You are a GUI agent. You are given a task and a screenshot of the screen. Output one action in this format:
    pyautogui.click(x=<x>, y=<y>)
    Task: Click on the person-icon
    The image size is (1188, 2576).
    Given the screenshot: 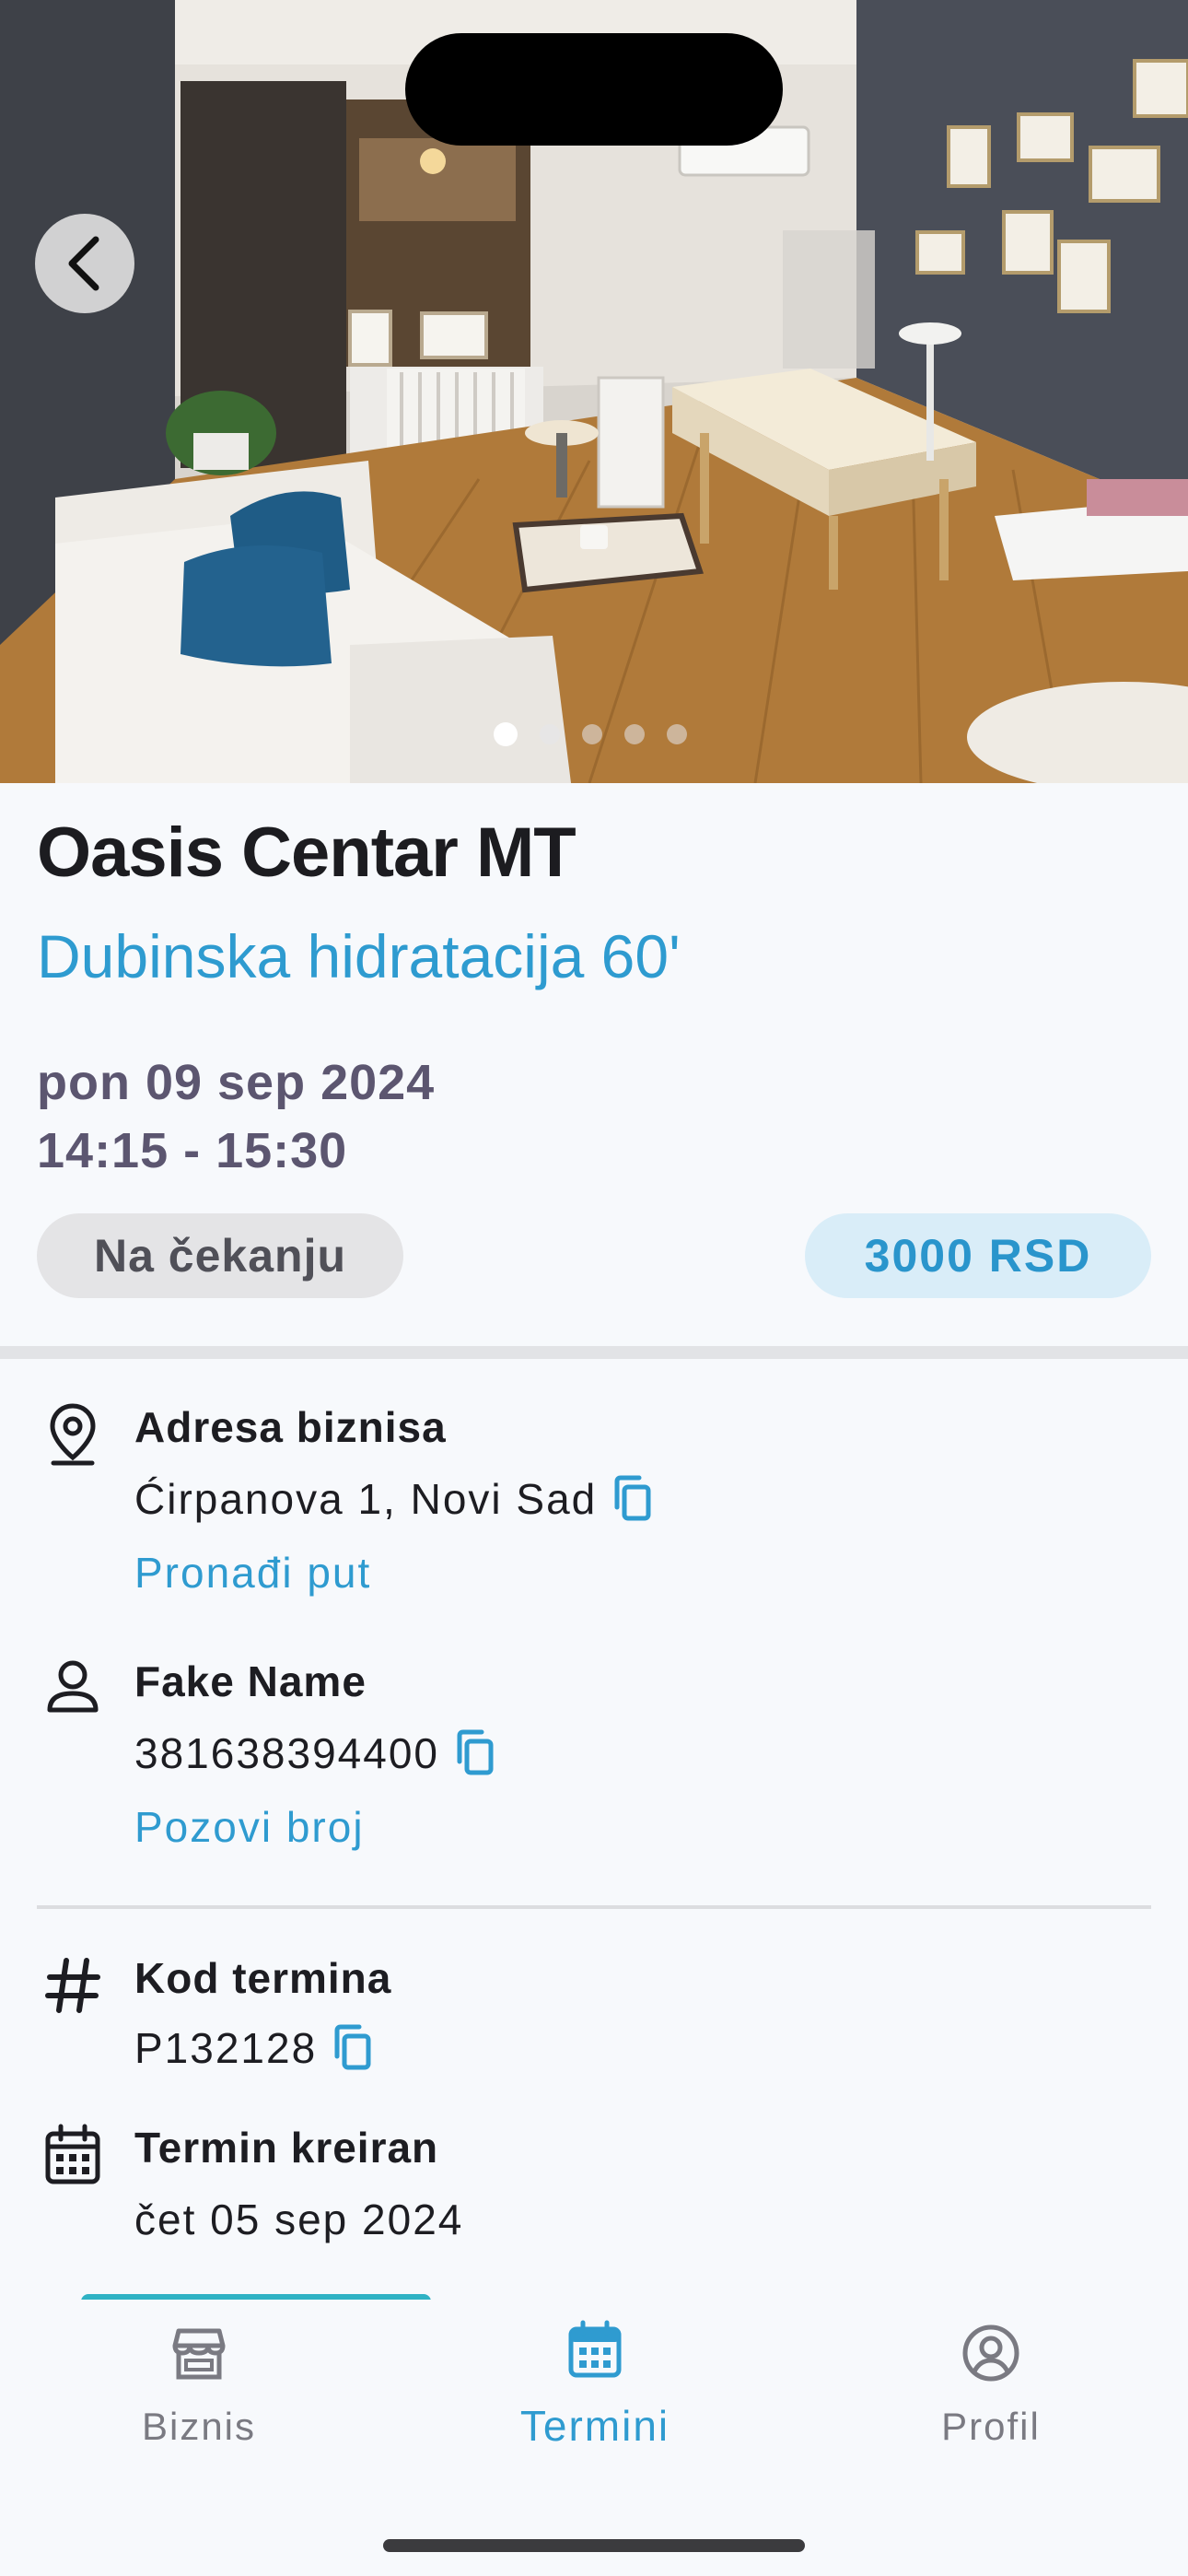 What is the action you would take?
    pyautogui.click(x=73, y=1686)
    